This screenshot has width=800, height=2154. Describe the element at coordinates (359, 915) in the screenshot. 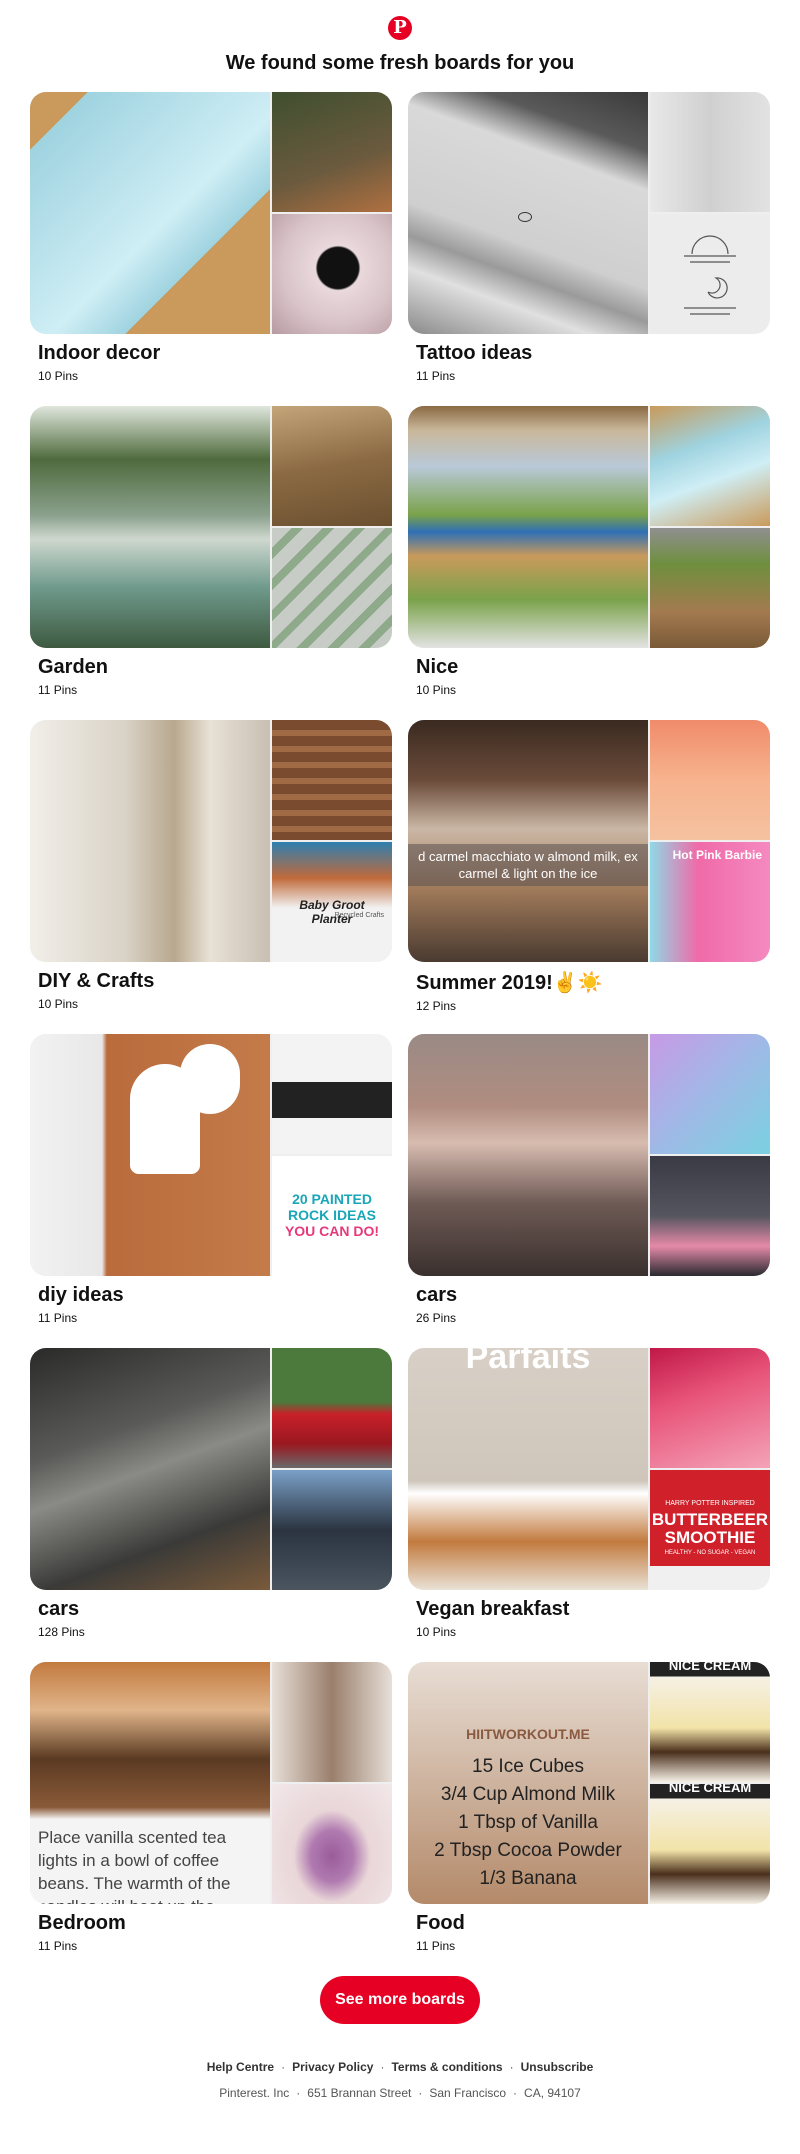

I see `tile-subcaption: Recycled Crafts` at that location.